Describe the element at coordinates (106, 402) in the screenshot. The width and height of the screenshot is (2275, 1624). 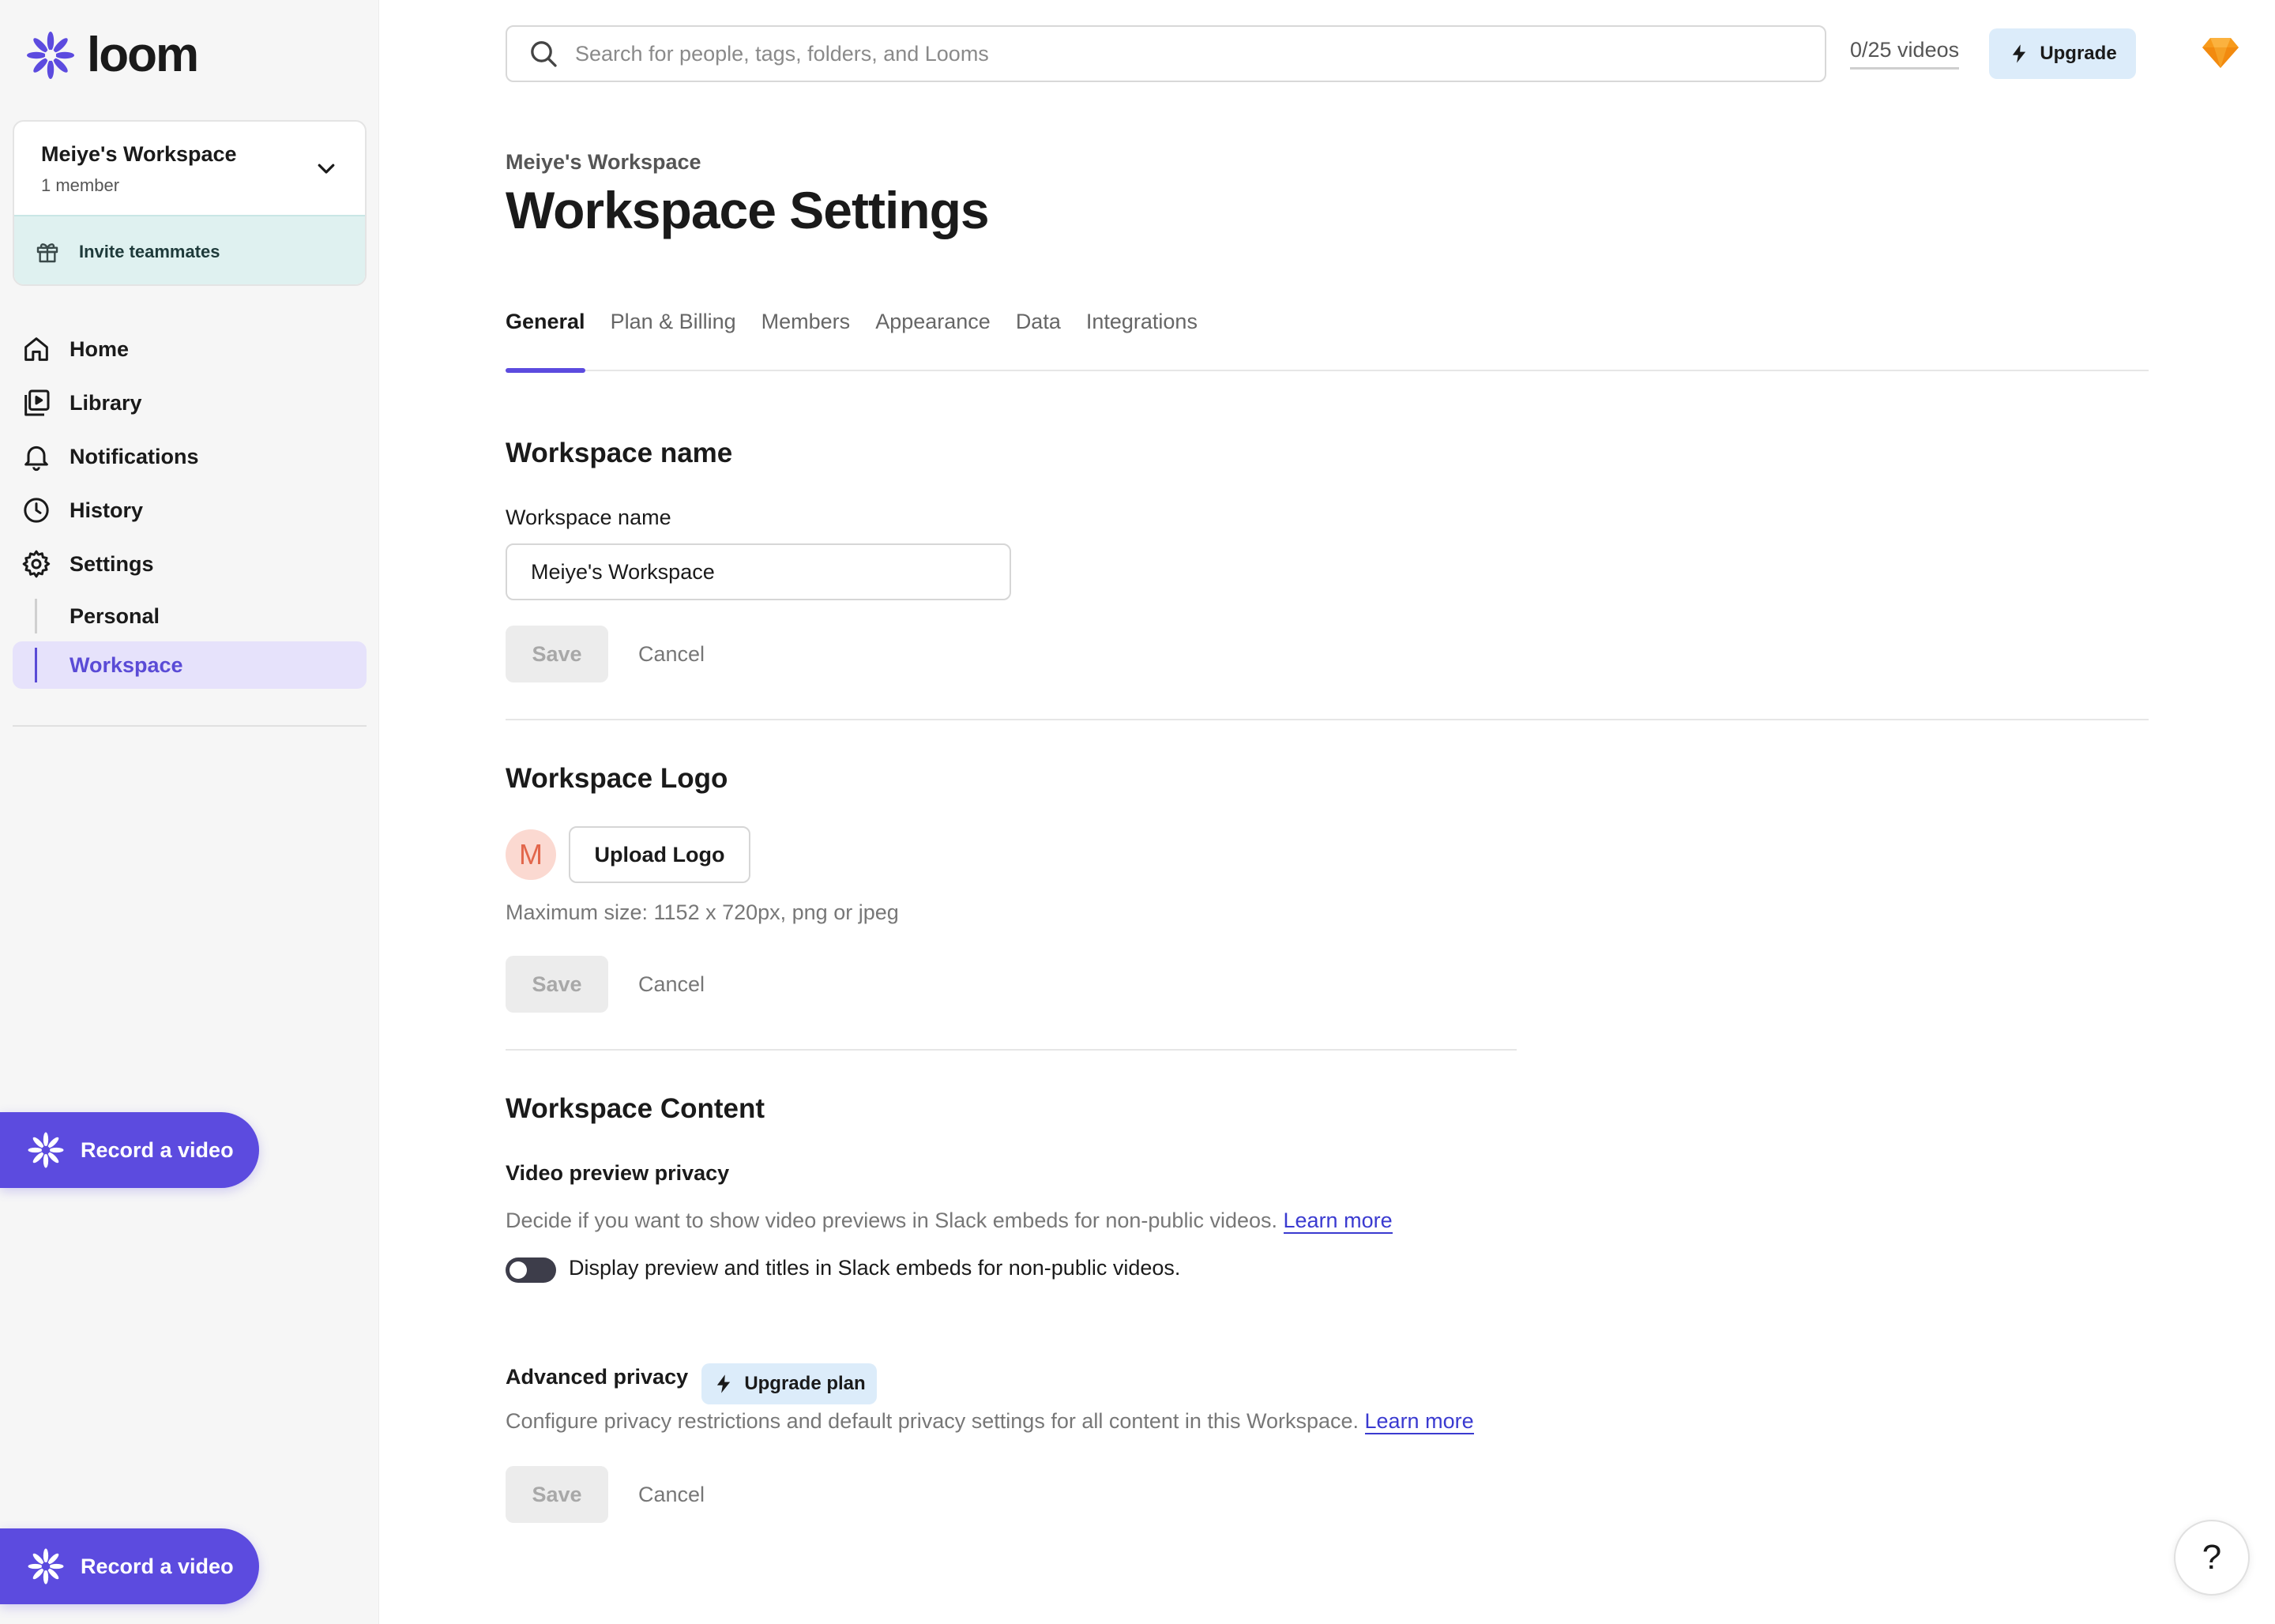
I see `sidebar-item-label: Library` at that location.